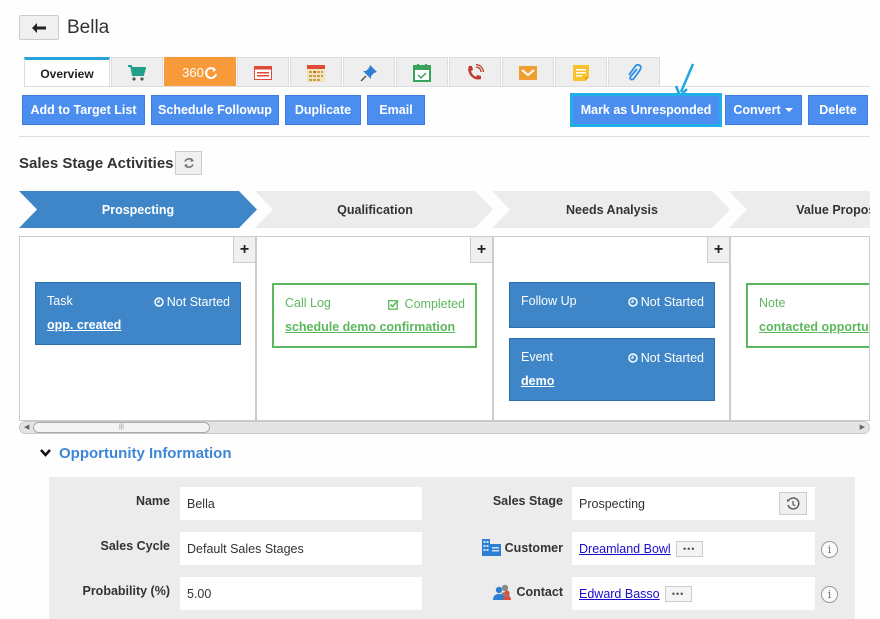 The image size is (880, 619). Describe the element at coordinates (188, 163) in the screenshot. I see `refresh-button` at that location.